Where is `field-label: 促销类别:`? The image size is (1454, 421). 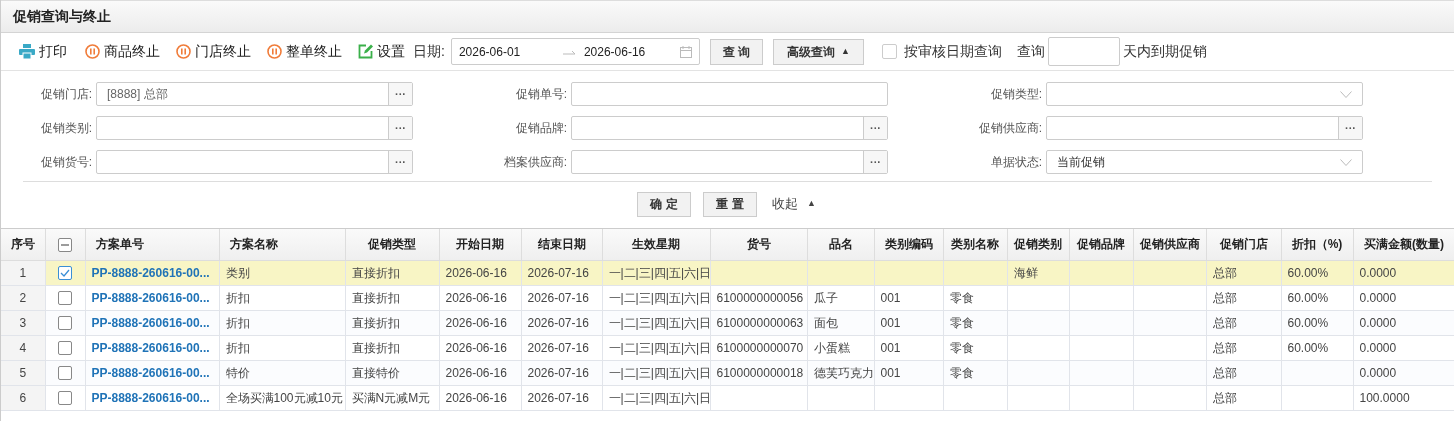
field-label: 促销类别: is located at coordinates (66, 128).